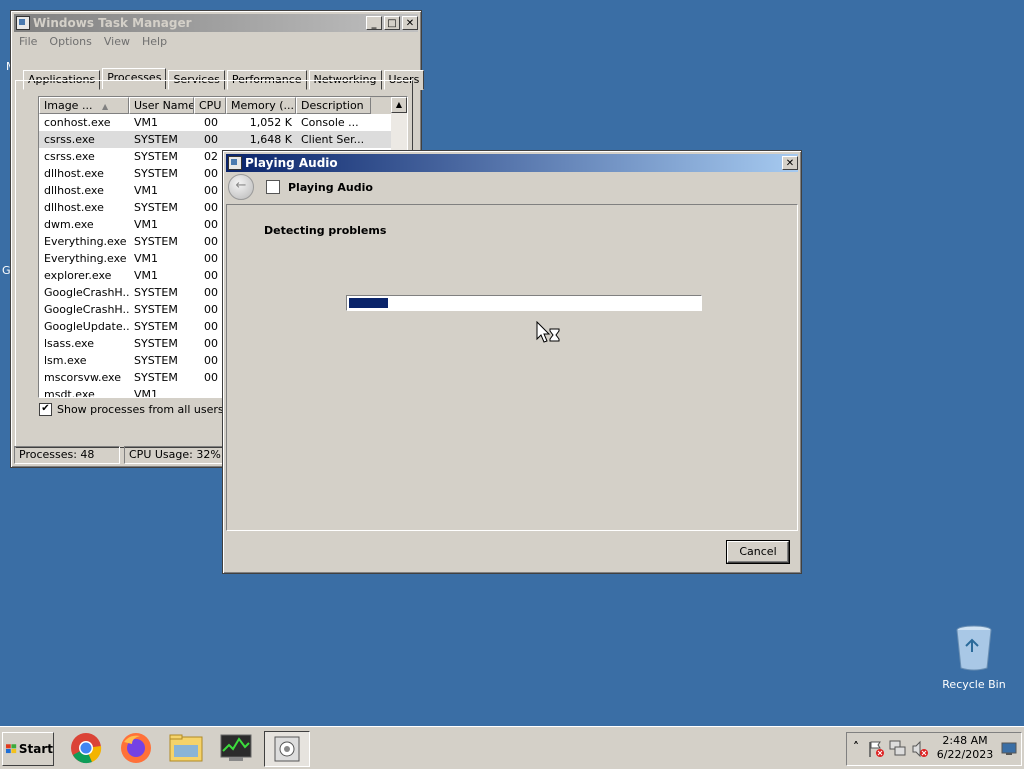 This screenshot has width=1024, height=769. What do you see at coordinates (790, 163) in the screenshot?
I see `dialog-close-button: ✕` at bounding box center [790, 163].